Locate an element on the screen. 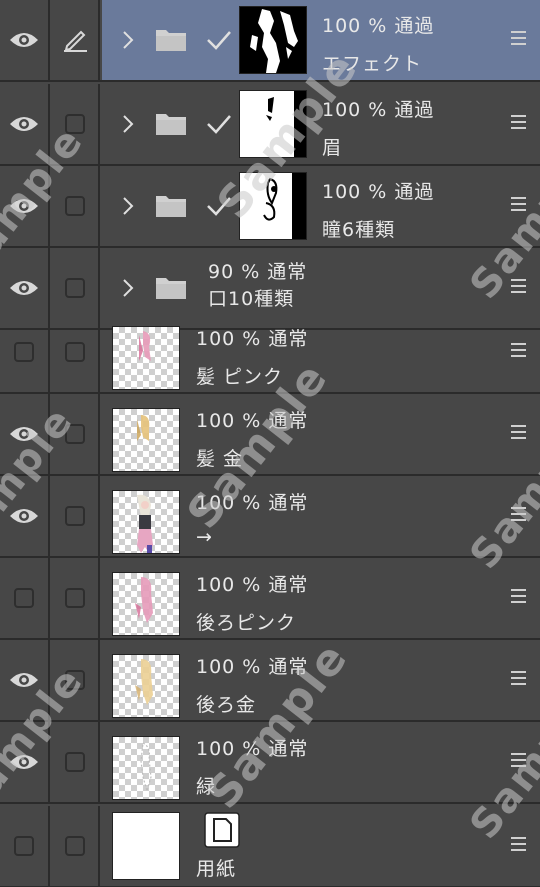  layer-row: 用紙 is located at coordinates (270, 846).